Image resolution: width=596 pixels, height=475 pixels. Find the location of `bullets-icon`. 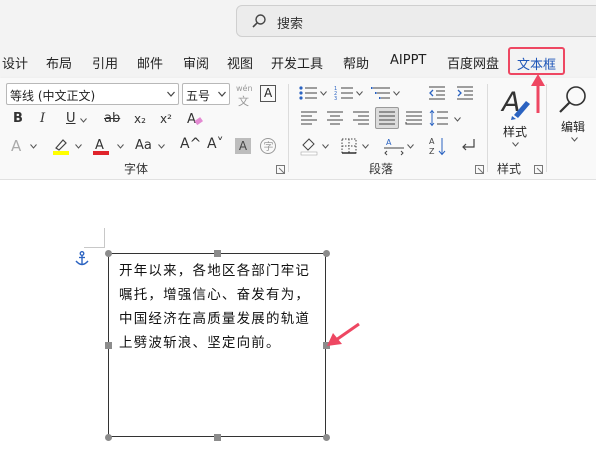

bullets-icon is located at coordinates (308, 93).